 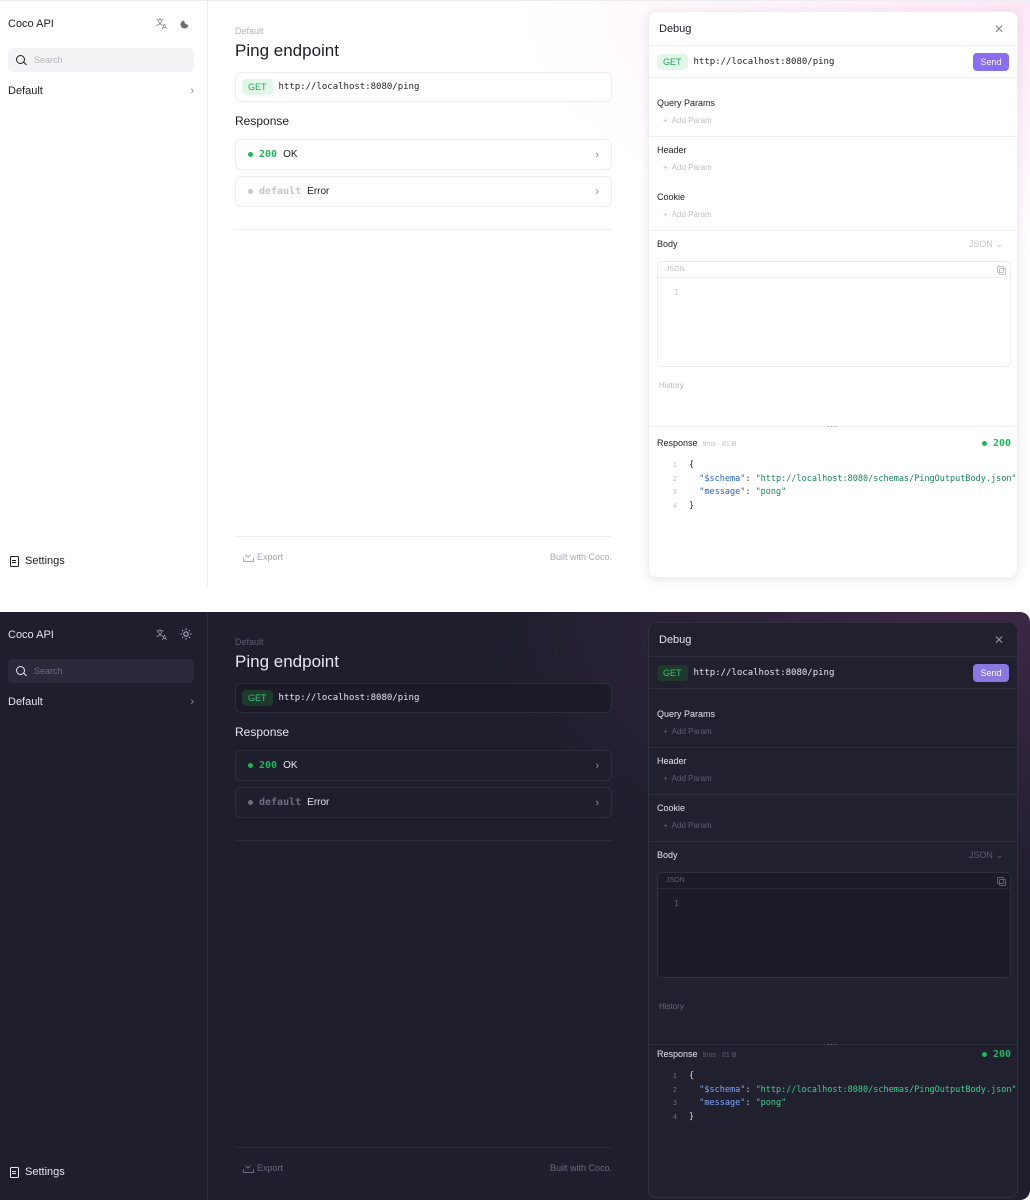 What do you see at coordinates (980, 855) in the screenshot?
I see `body-type-value: JSON` at bounding box center [980, 855].